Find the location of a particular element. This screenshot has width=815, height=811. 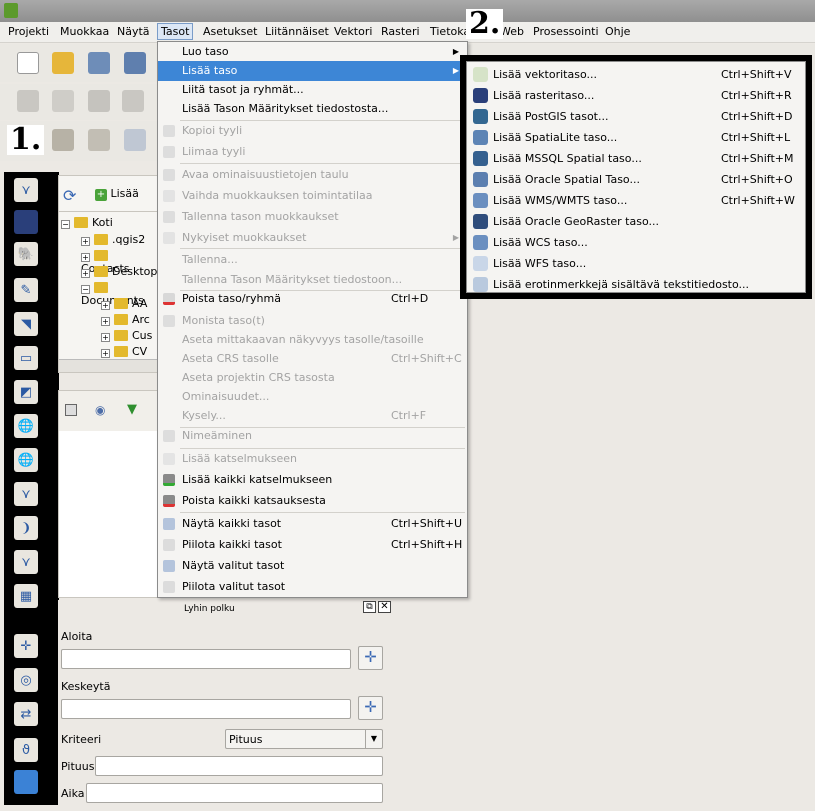

length-field is located at coordinates (239, 766).